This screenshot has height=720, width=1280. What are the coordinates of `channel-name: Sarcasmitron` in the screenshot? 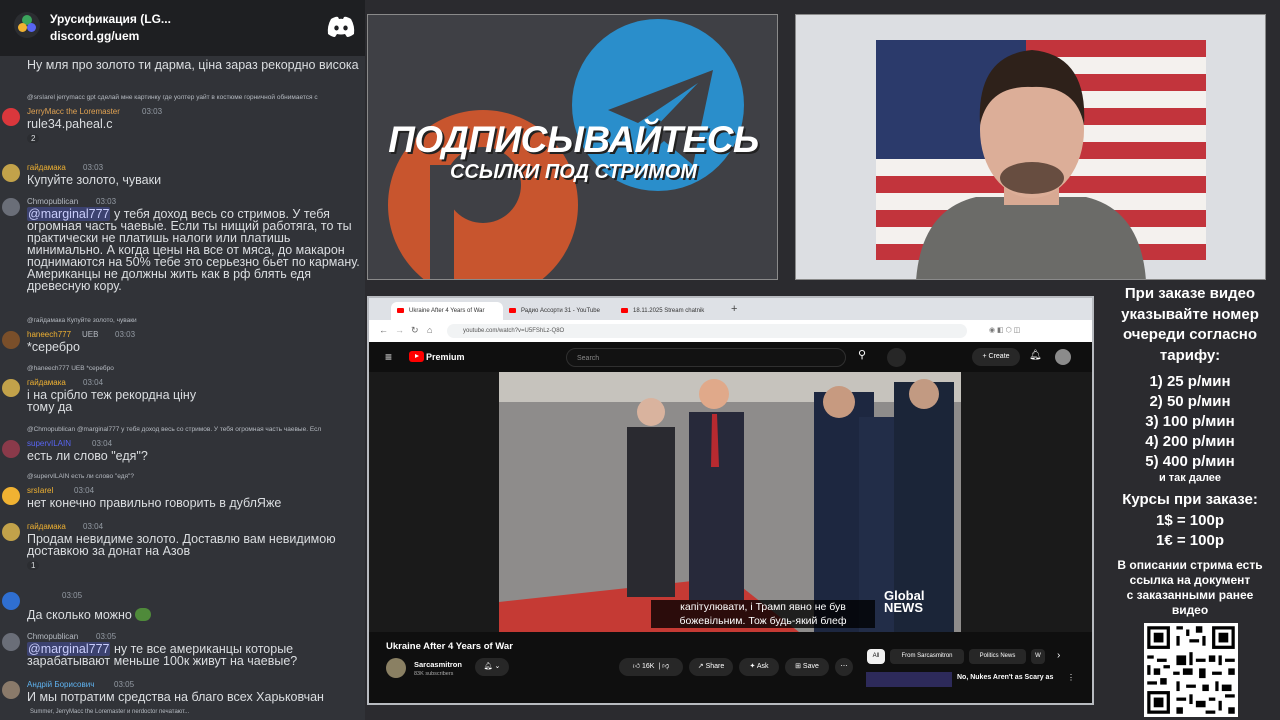 It's located at (438, 664).